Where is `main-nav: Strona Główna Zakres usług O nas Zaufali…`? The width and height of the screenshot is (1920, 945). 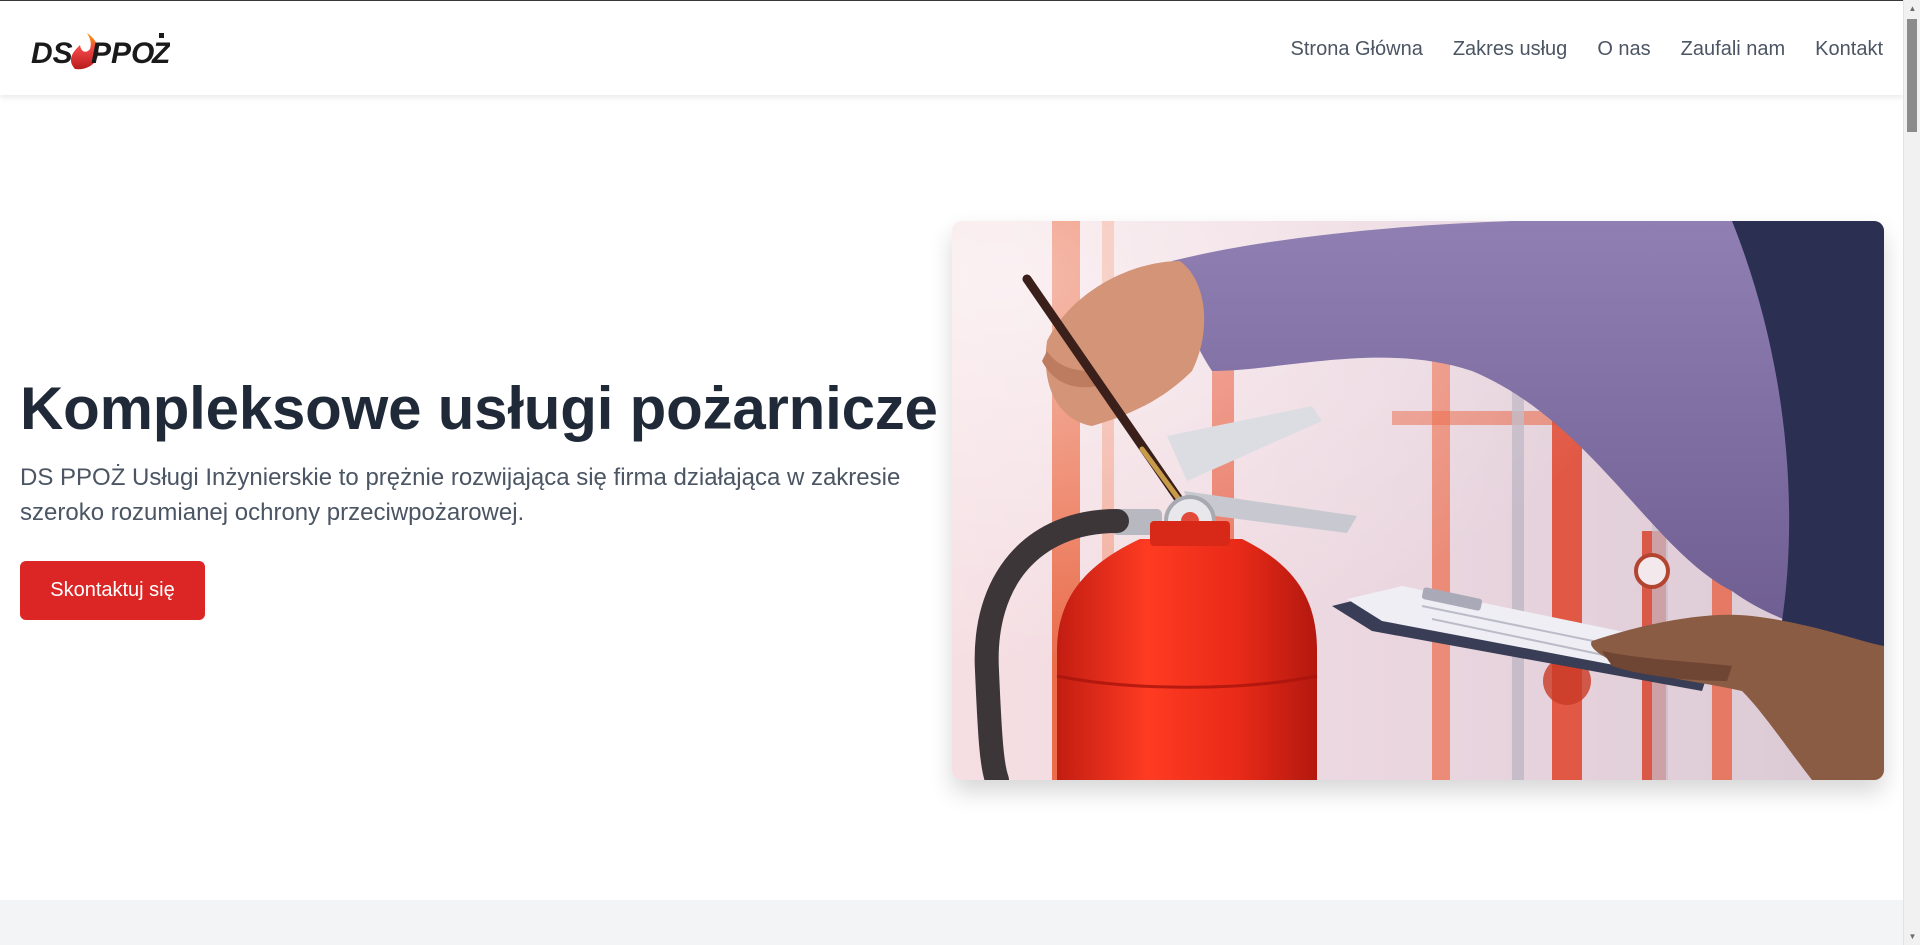 main-nav: Strona Główna Zakres usług O nas Zaufali… is located at coordinates (1587, 49).